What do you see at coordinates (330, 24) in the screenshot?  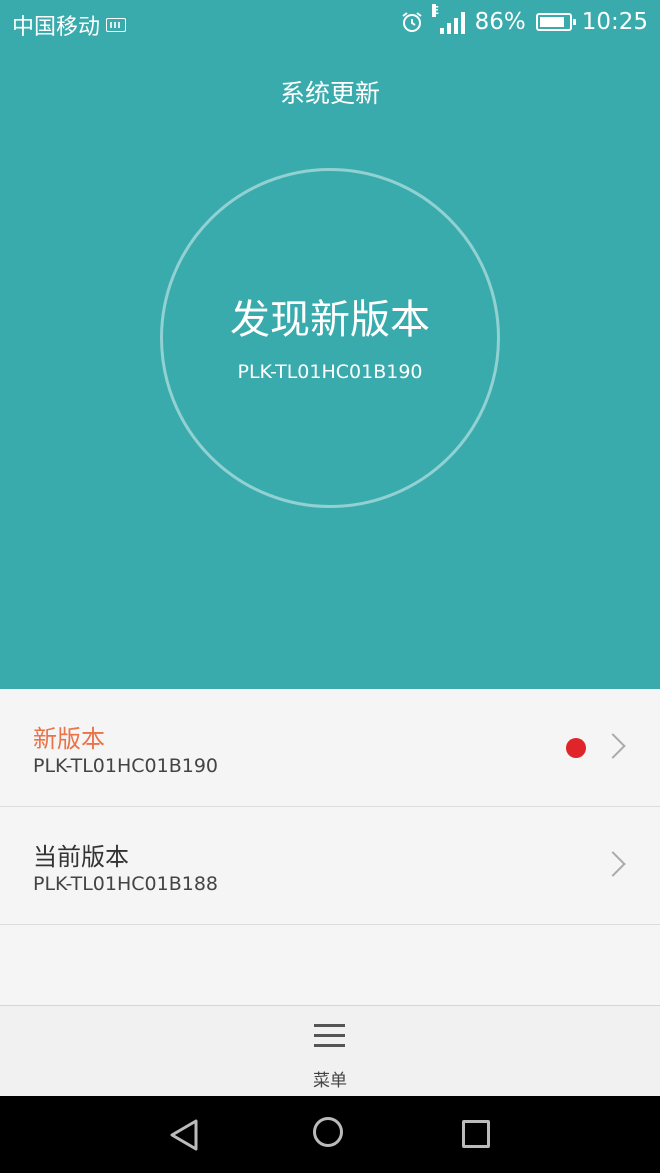 I see `status-bar: 中国移动 E 86% 10:25` at bounding box center [330, 24].